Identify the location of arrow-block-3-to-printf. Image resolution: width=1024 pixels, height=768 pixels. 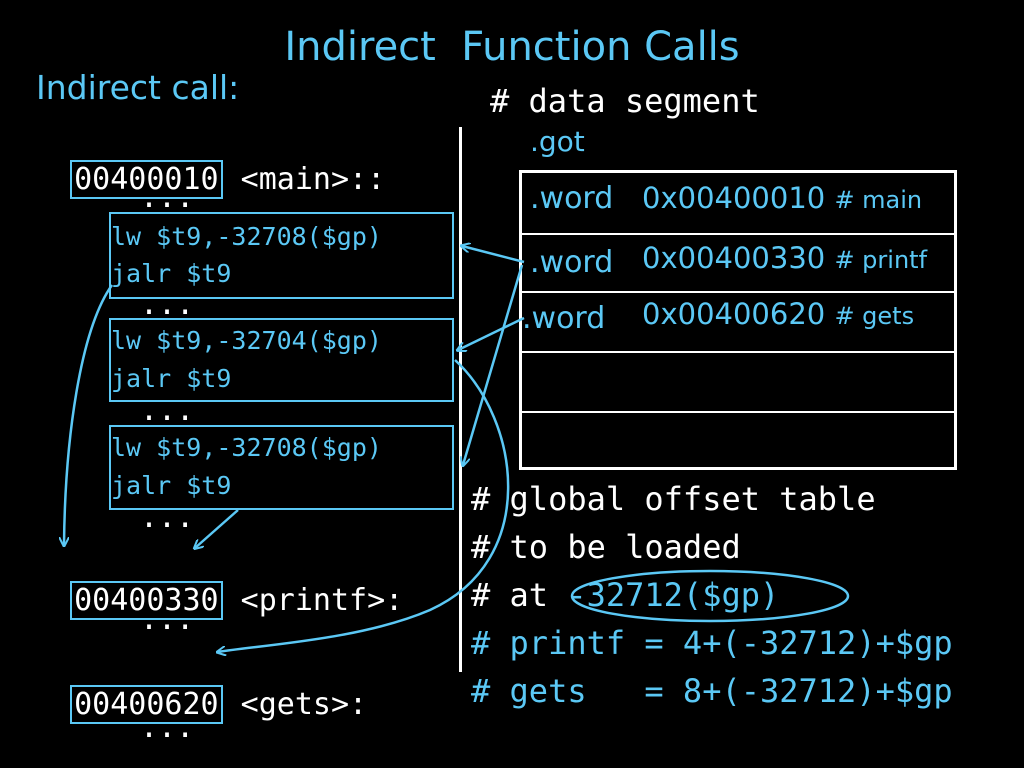
(217, 528).